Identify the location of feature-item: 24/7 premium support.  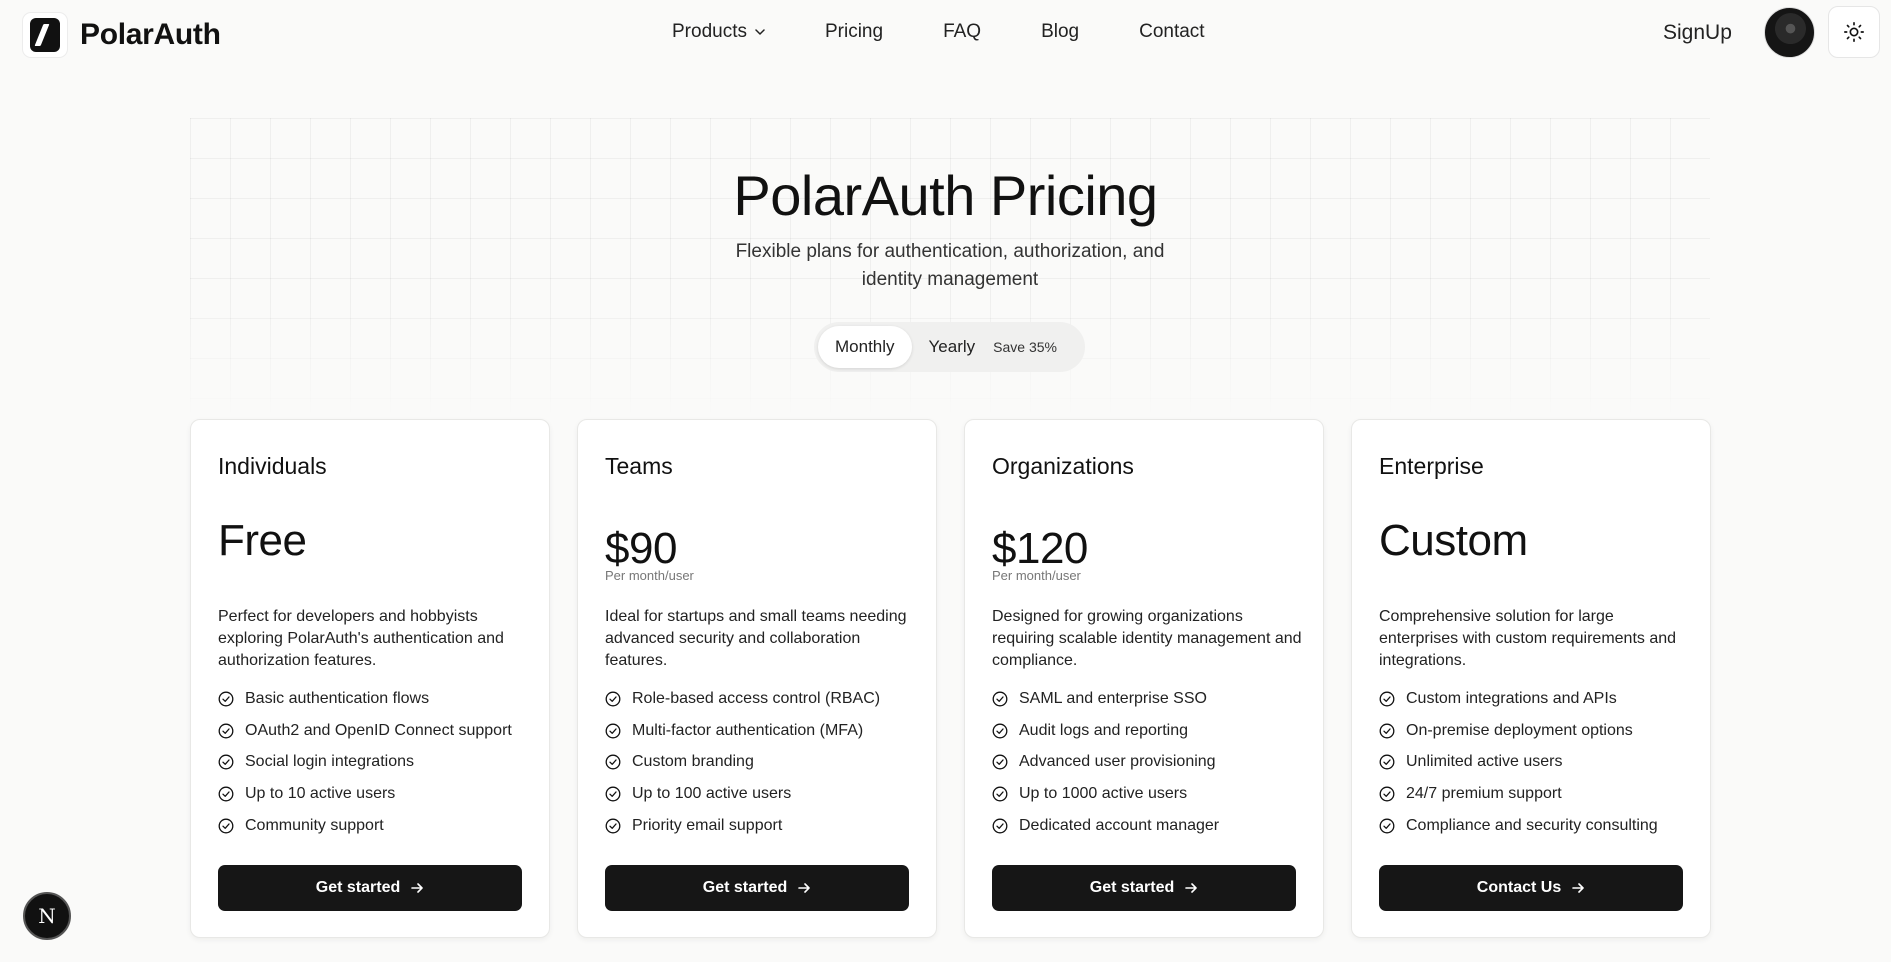
(1518, 794).